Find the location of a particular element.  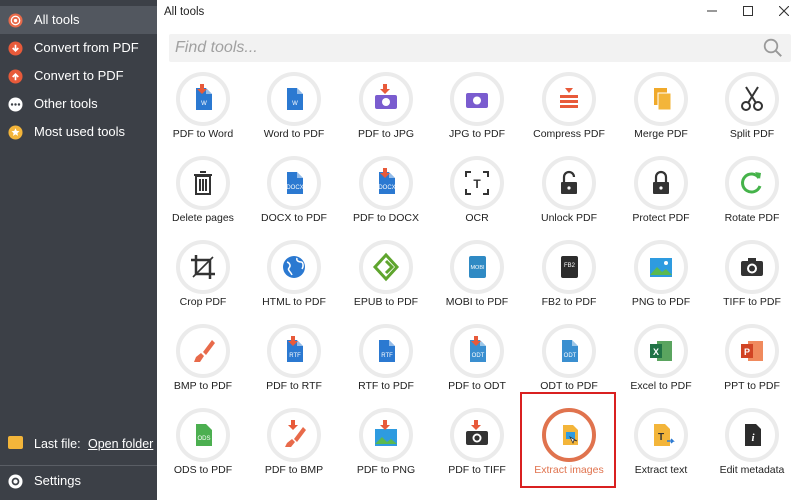

maximize-button is located at coordinates (748, 12).